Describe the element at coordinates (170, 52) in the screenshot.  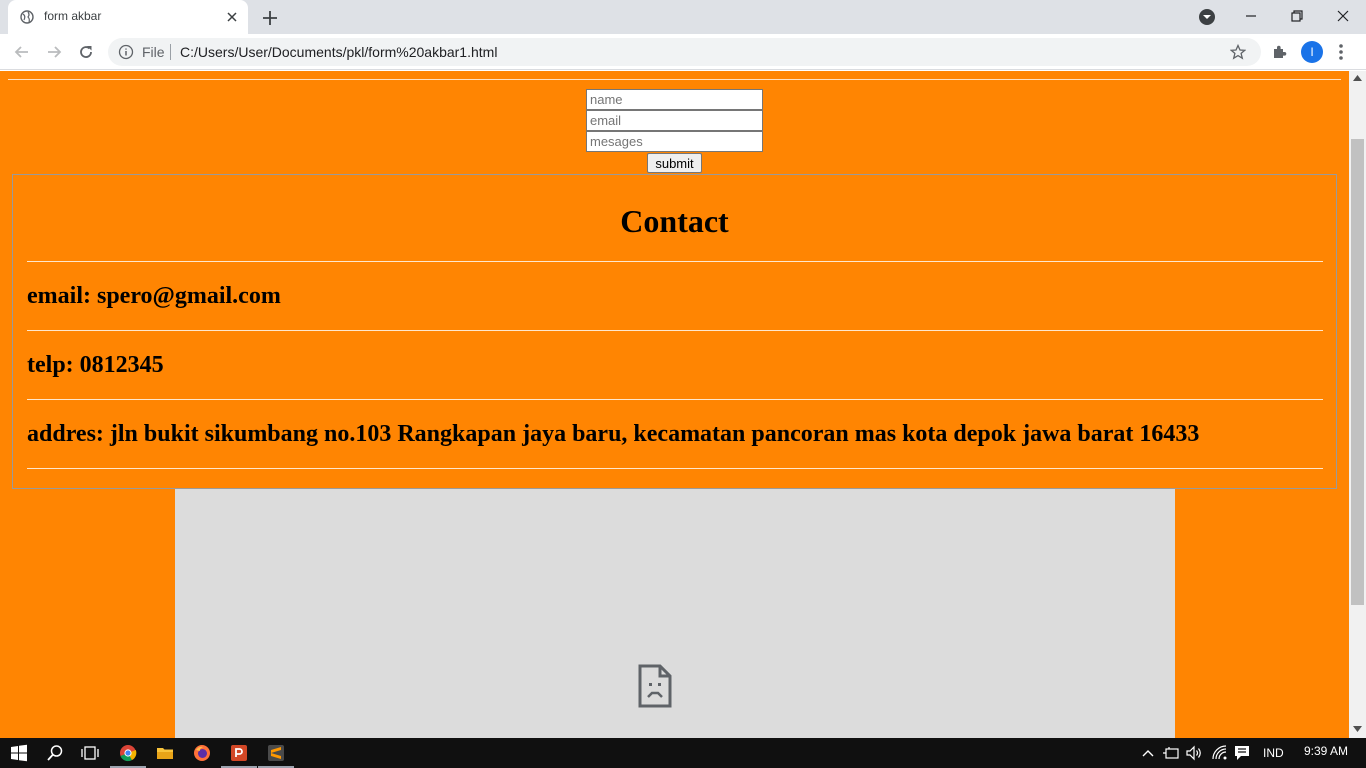
I see `address-separator` at that location.